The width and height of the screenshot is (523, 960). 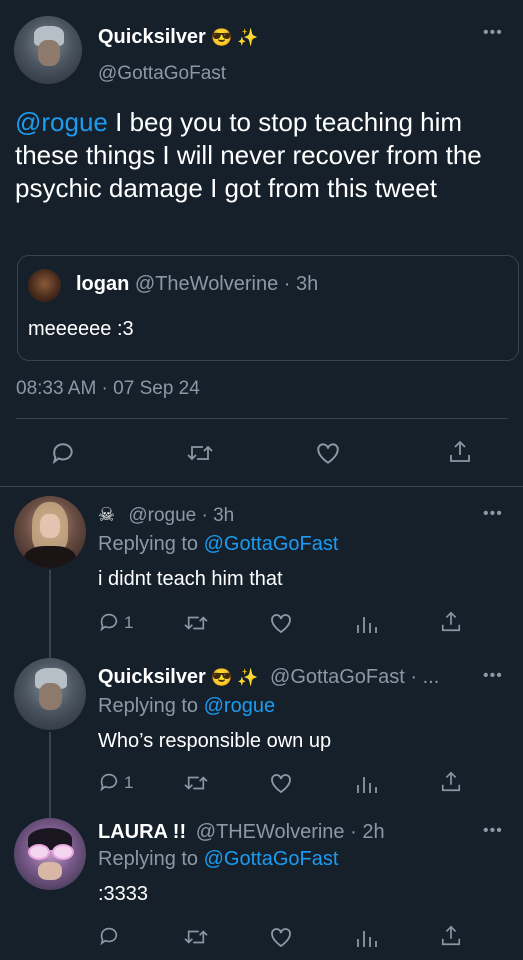 What do you see at coordinates (190, 579) in the screenshot?
I see `reply-text: i didnt teach him that` at bounding box center [190, 579].